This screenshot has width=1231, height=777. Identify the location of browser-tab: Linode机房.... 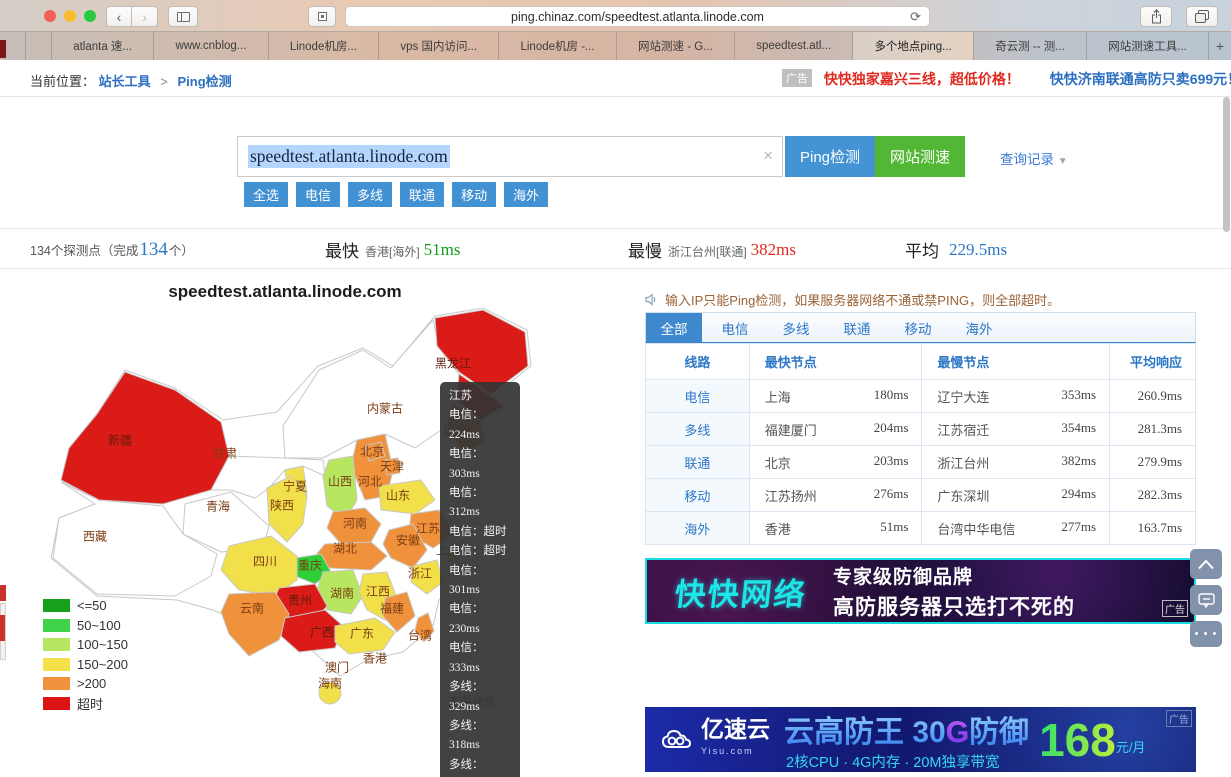
(324, 46).